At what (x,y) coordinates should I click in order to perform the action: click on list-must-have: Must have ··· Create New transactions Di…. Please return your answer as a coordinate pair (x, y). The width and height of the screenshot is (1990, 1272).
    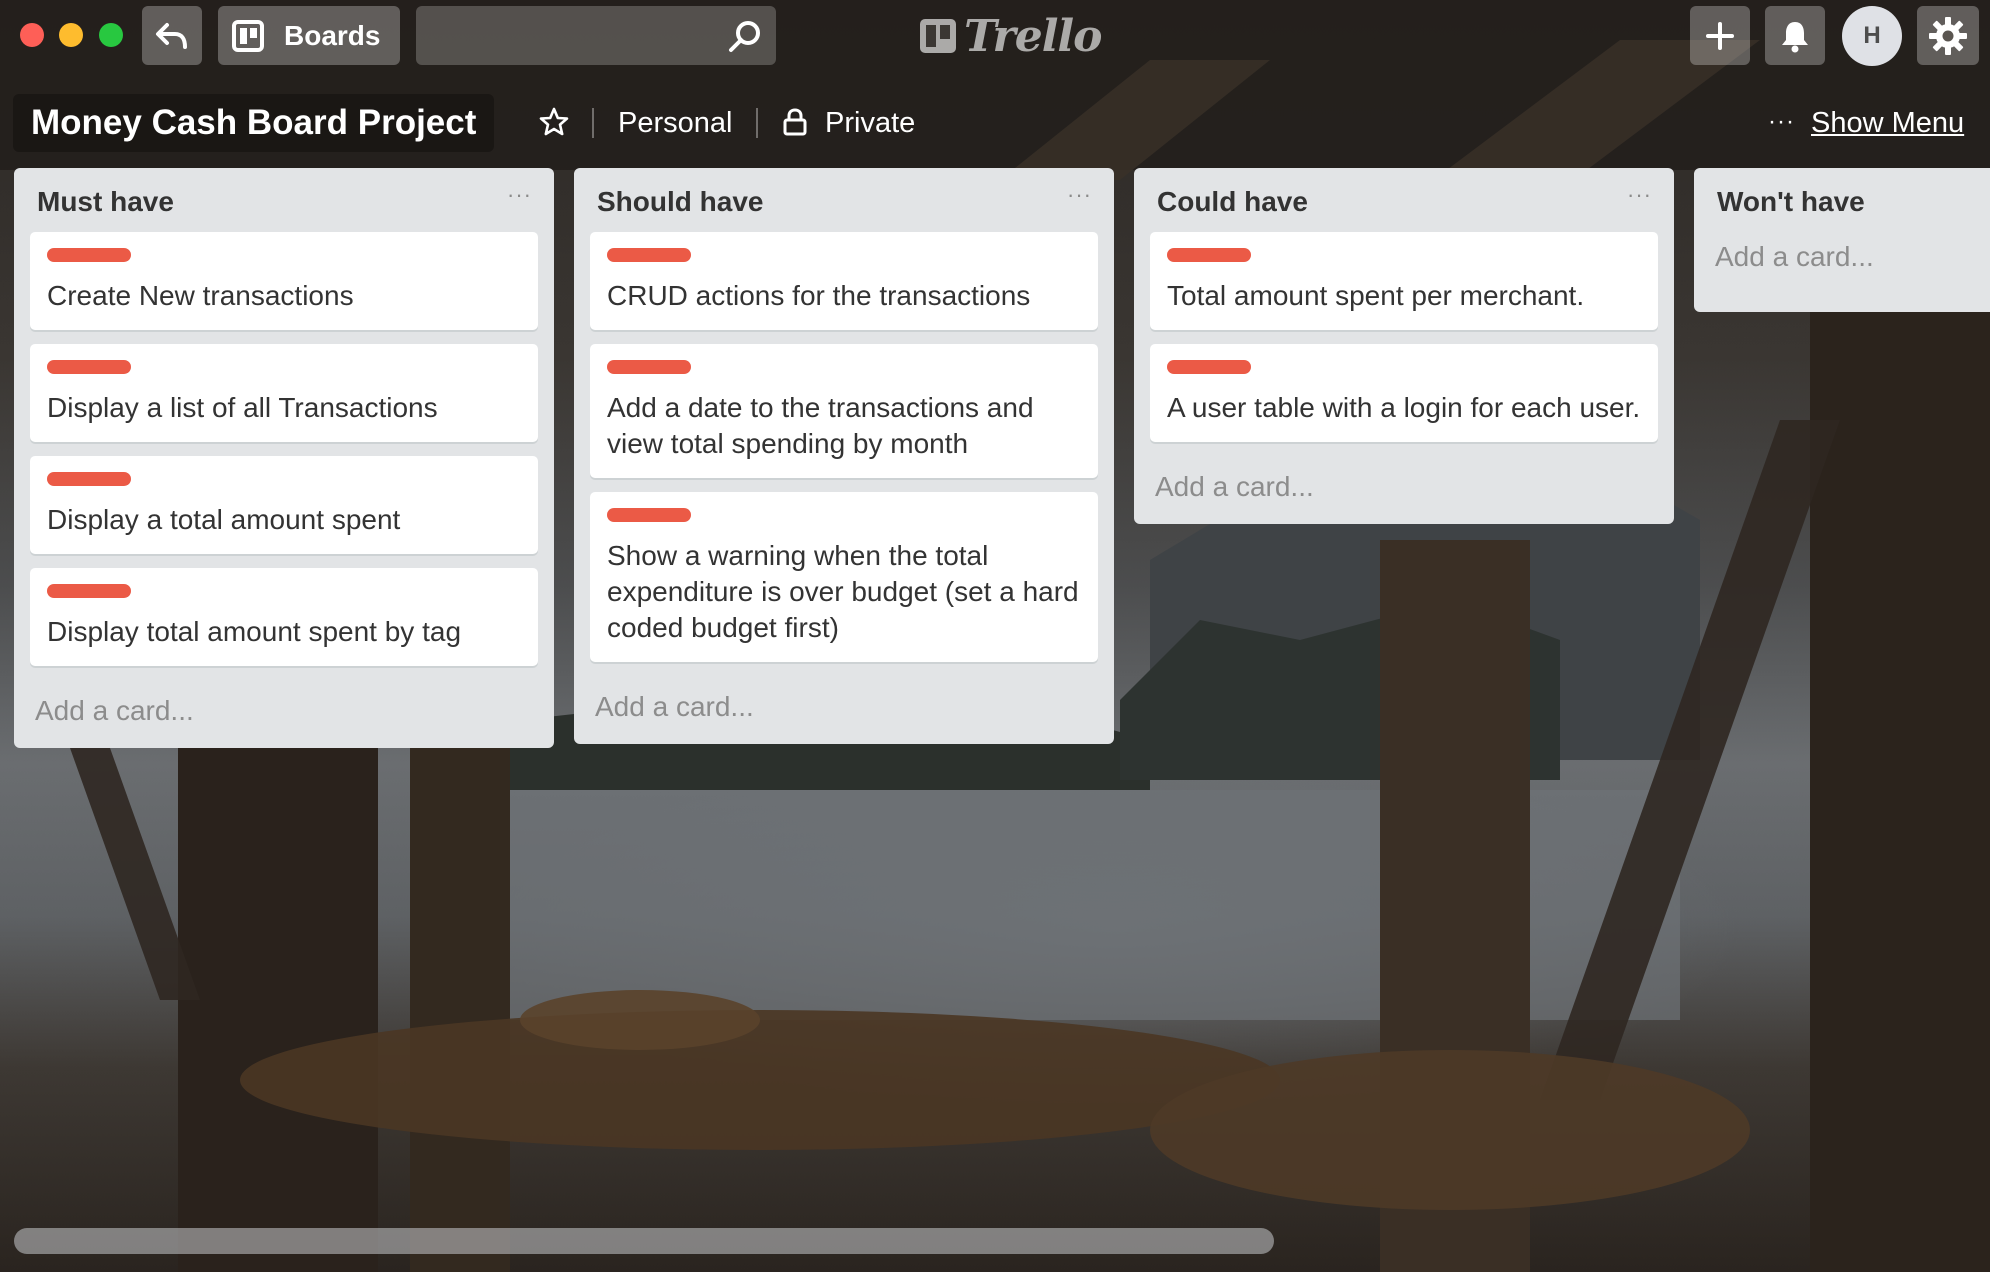
    Looking at the image, I should click on (284, 458).